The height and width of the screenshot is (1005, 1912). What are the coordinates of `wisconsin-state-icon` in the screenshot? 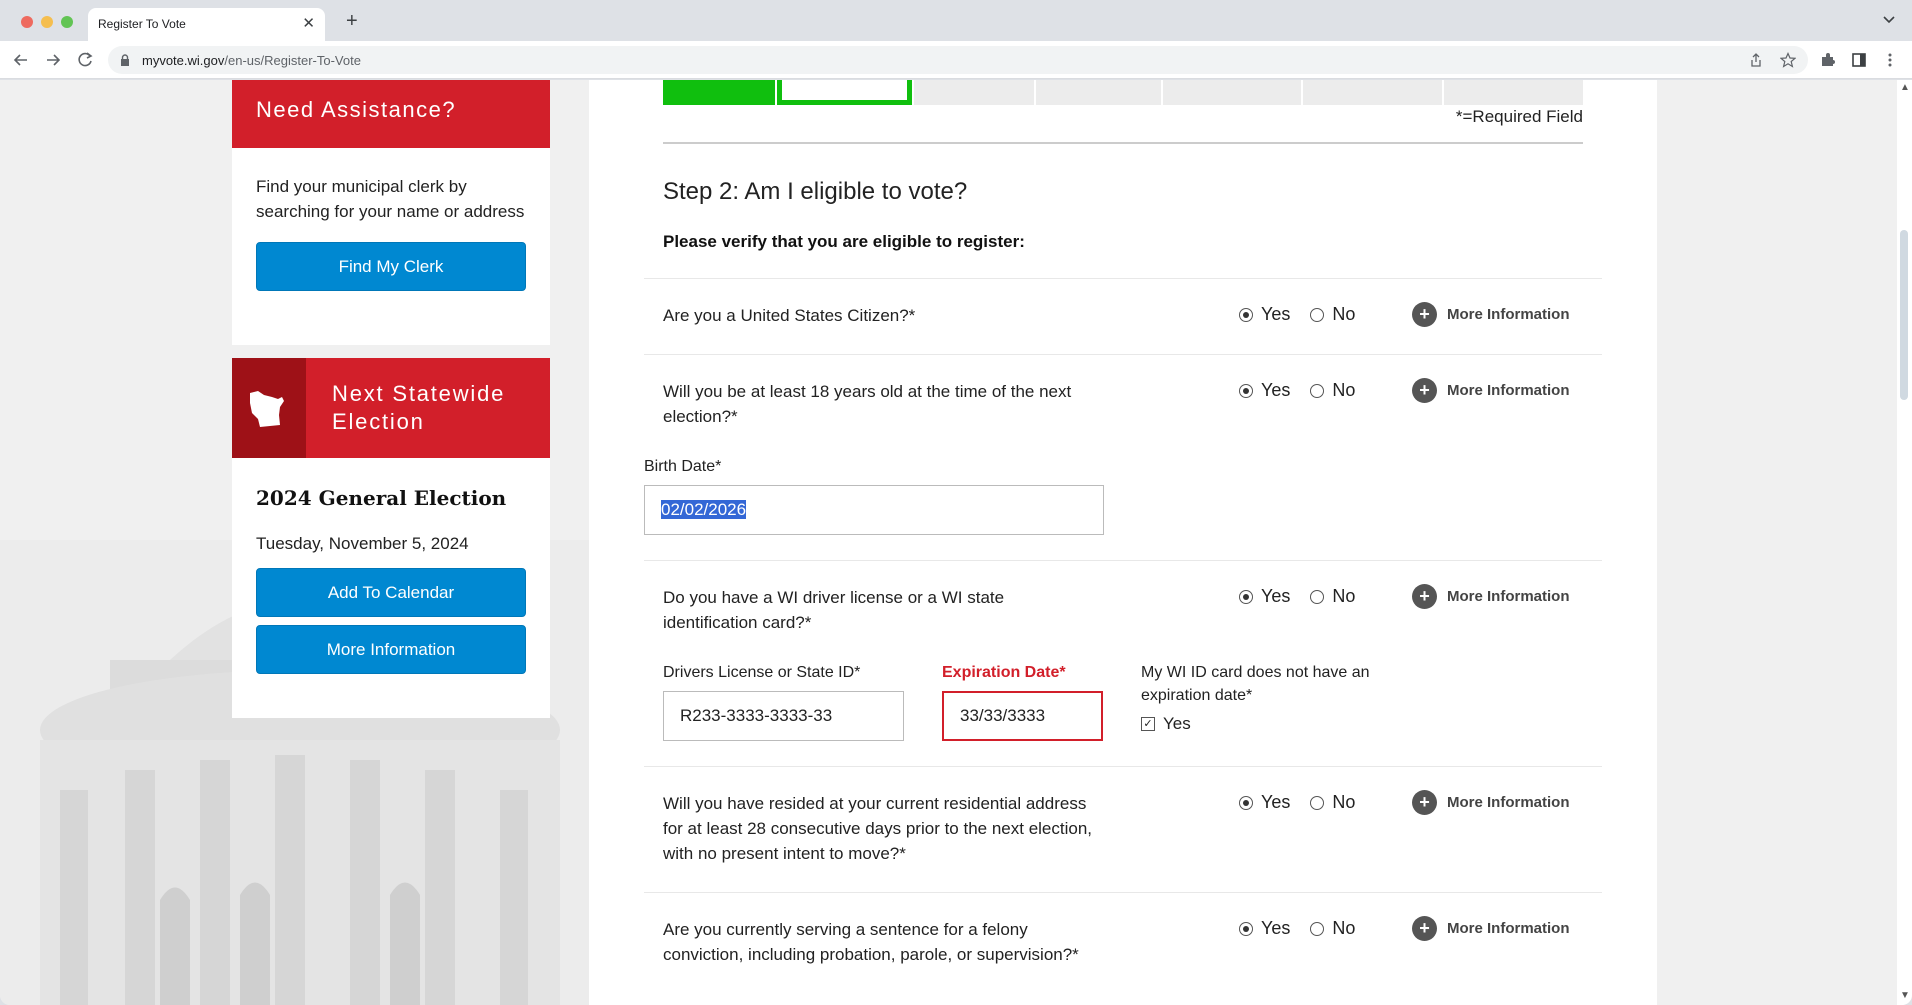 It's located at (267, 409).